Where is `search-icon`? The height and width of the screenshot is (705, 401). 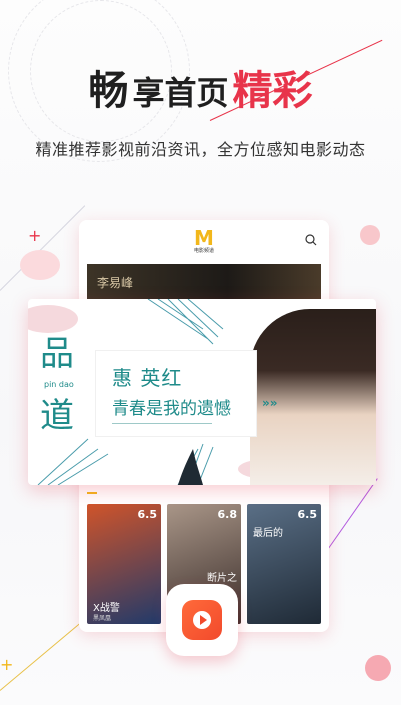 search-icon is located at coordinates (311, 240).